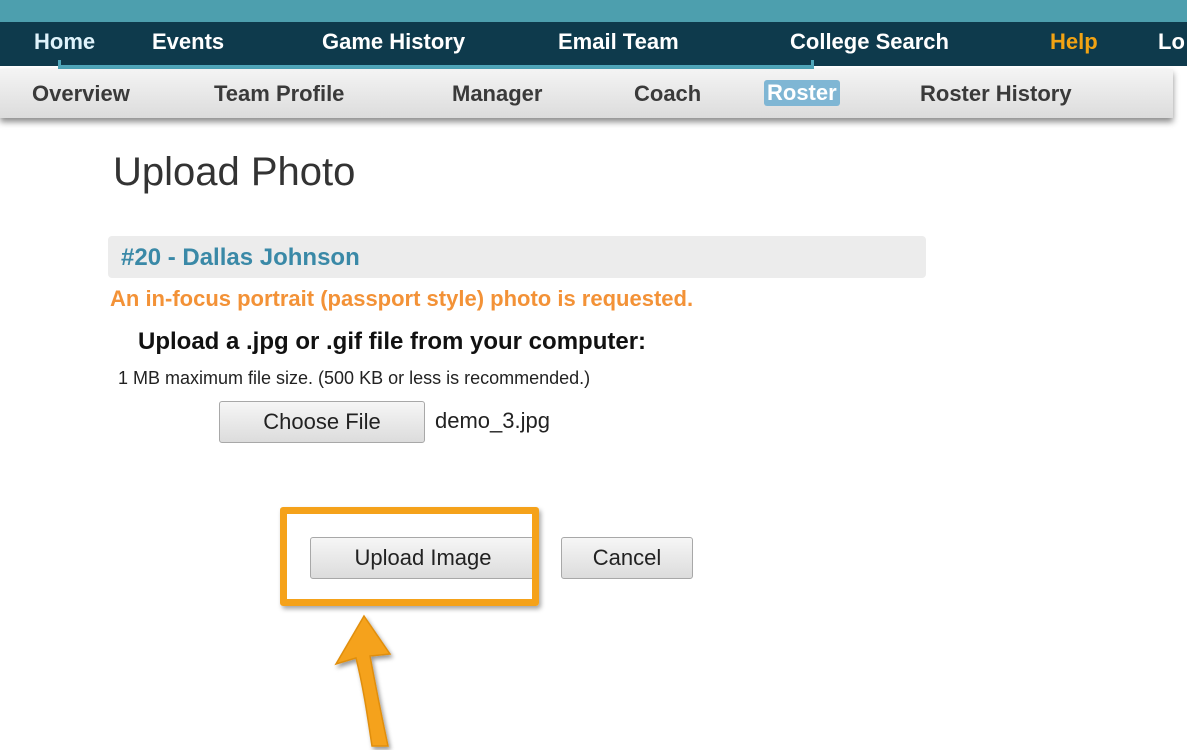  Describe the element at coordinates (517, 257) in the screenshot. I see `player-header: #20 - Dallas Johnson` at that location.